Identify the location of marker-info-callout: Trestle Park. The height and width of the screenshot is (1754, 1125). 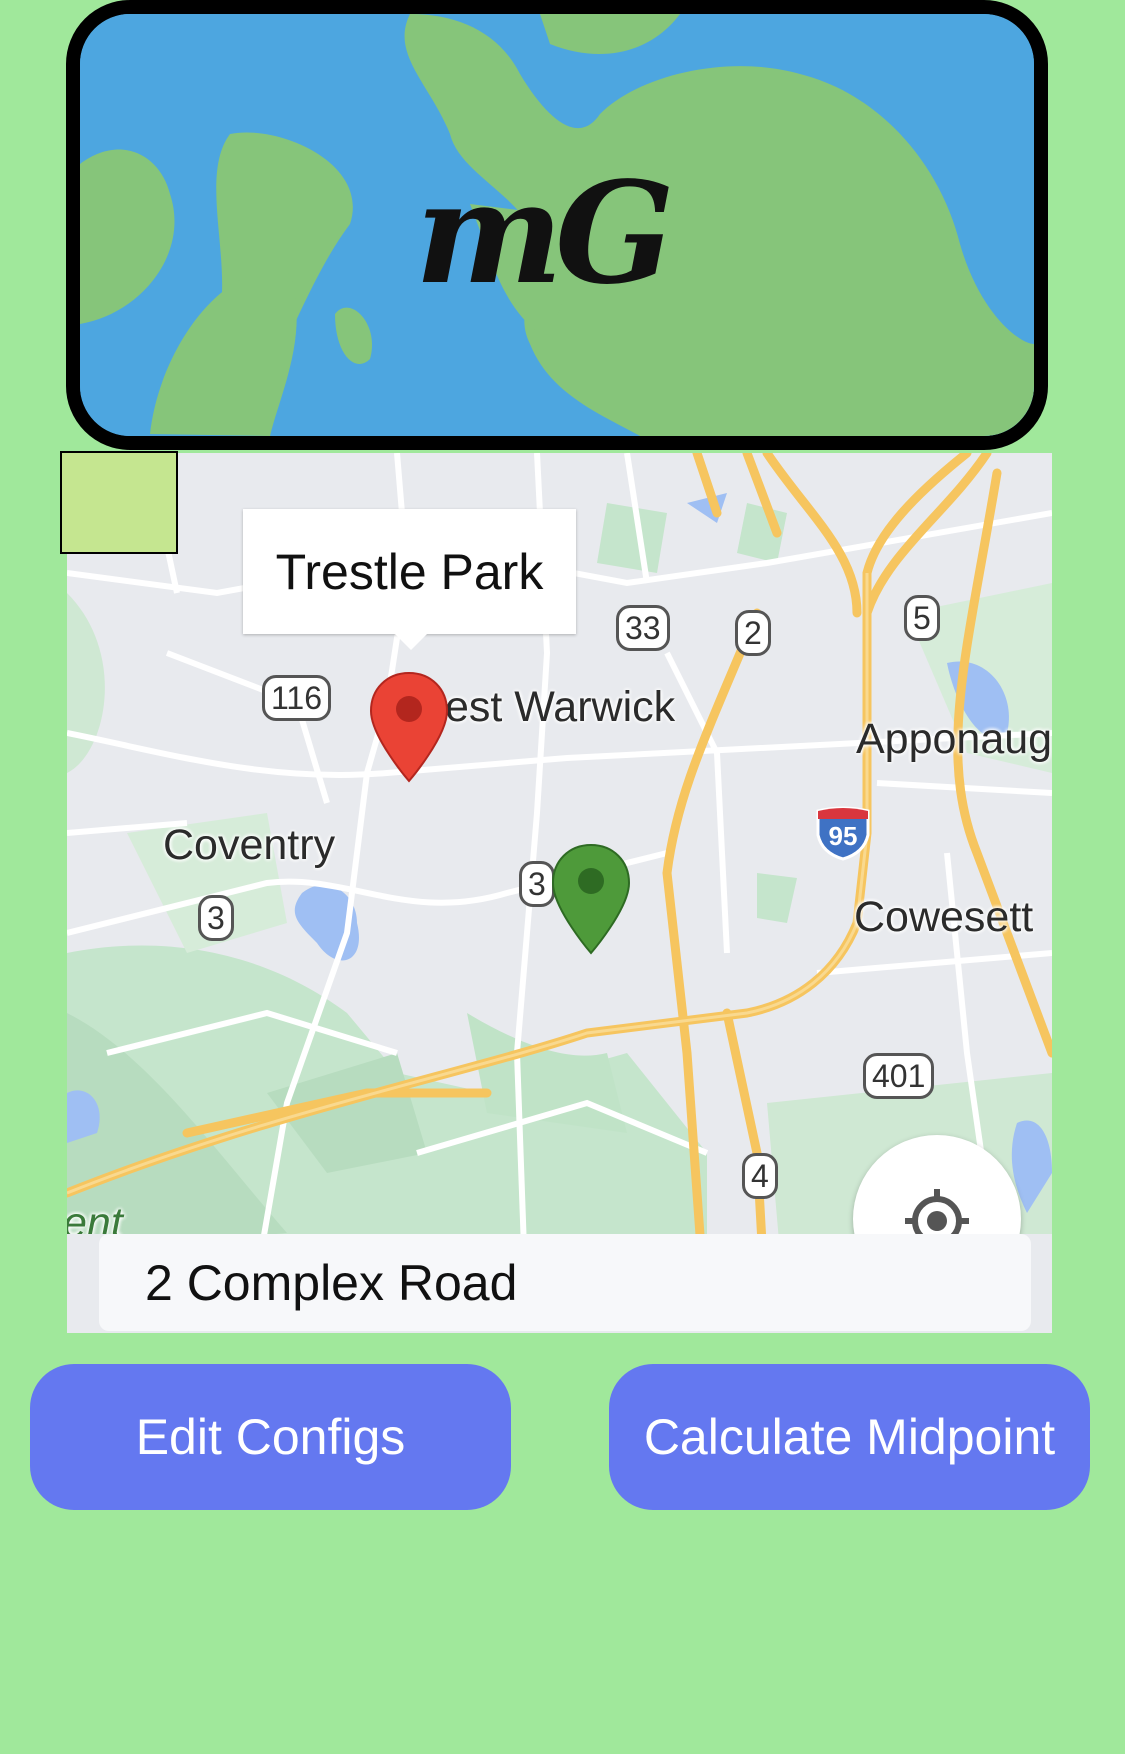
(409, 579).